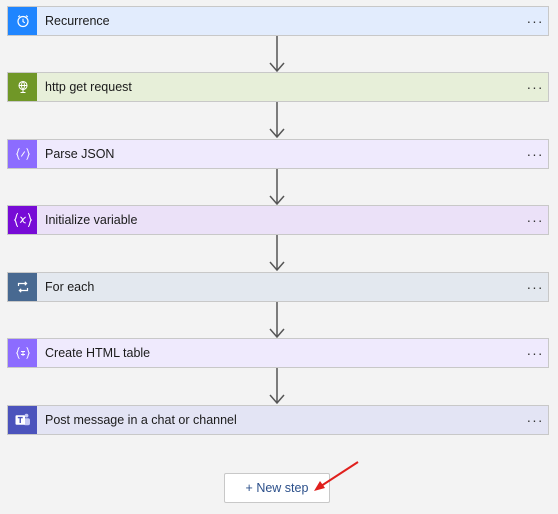  I want to click on step-label: For each, so click(70, 287).